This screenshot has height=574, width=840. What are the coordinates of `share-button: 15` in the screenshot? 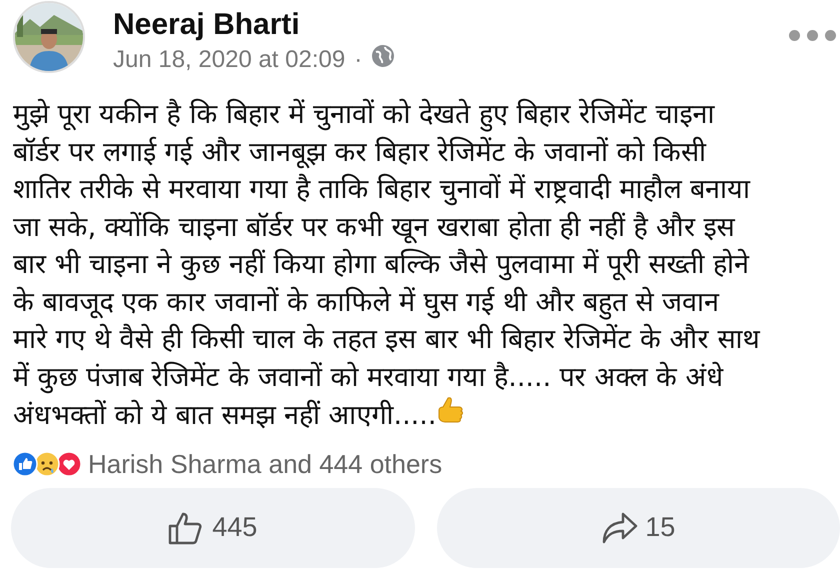 It's located at (638, 528).